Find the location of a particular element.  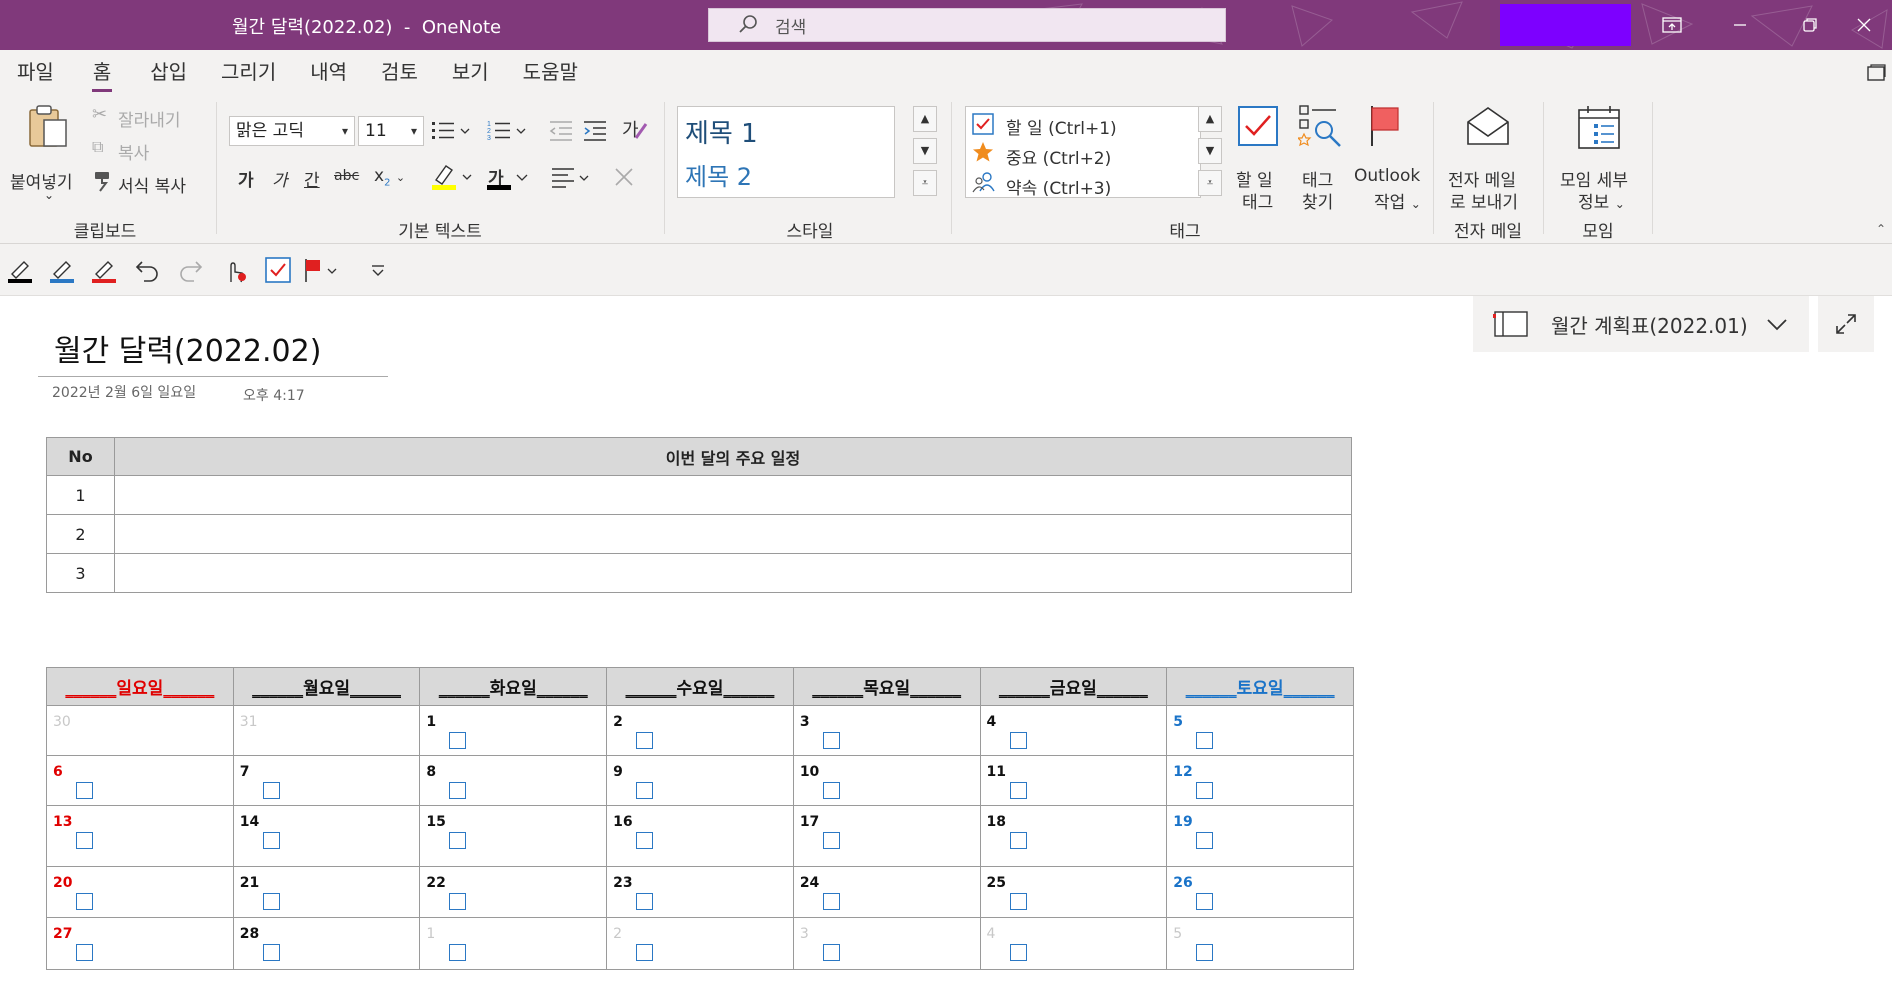

meeting-details-button: 모임 세부 정보 ⌄ is located at coordinates (1598, 158).